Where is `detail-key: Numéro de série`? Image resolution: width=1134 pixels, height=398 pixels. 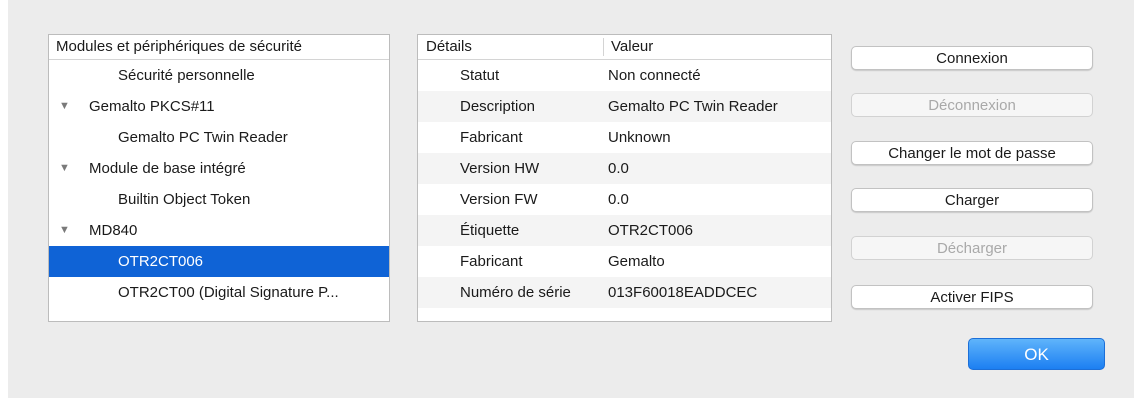
detail-key: Numéro de série is located at coordinates (515, 292).